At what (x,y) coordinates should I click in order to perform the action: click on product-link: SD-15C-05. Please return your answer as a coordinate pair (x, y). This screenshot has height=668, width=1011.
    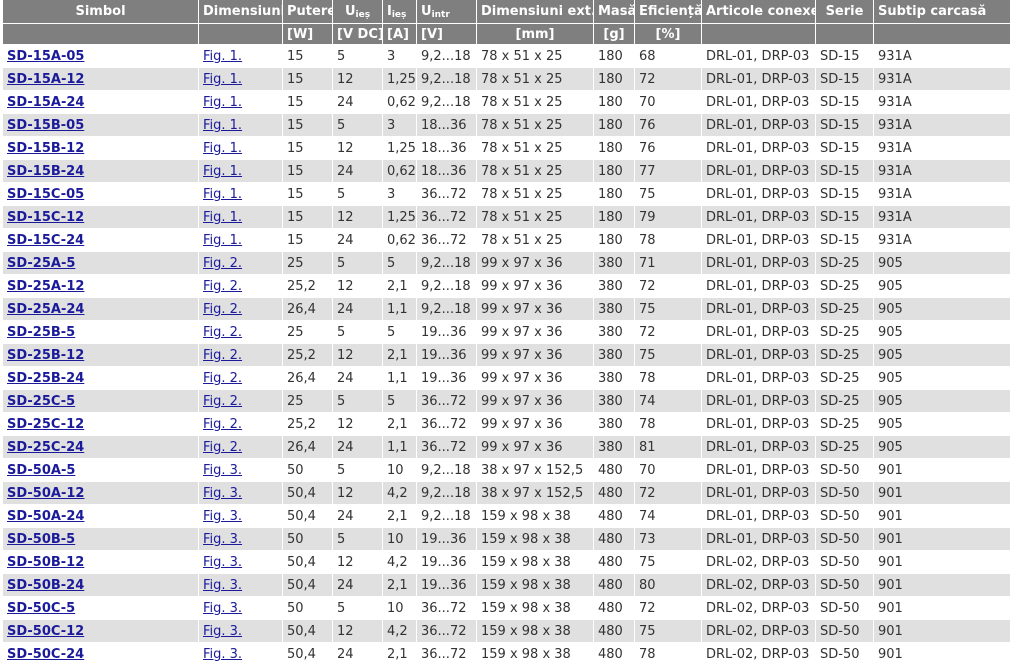
    Looking at the image, I should click on (45, 194).